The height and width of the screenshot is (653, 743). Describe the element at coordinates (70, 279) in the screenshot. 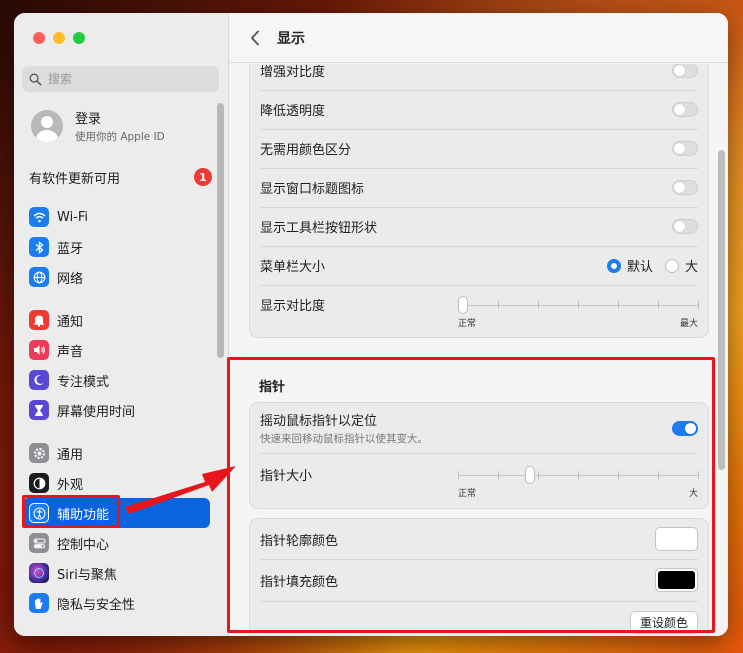

I see `sidebar-item-label: 网络` at that location.